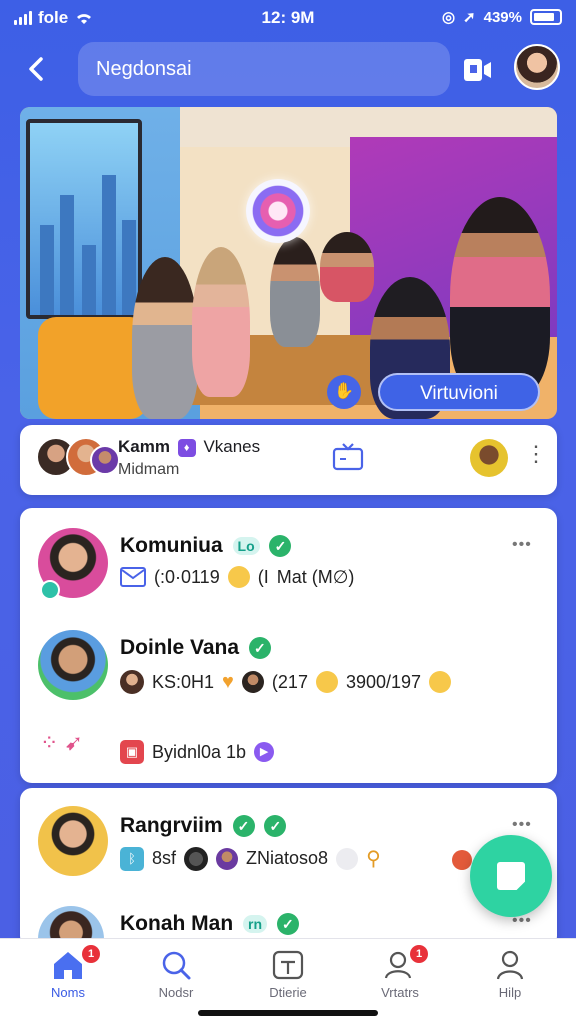 This screenshot has width=576, height=1024. What do you see at coordinates (373, 858) in the screenshot?
I see `pin-icon: ⚲` at bounding box center [373, 858].